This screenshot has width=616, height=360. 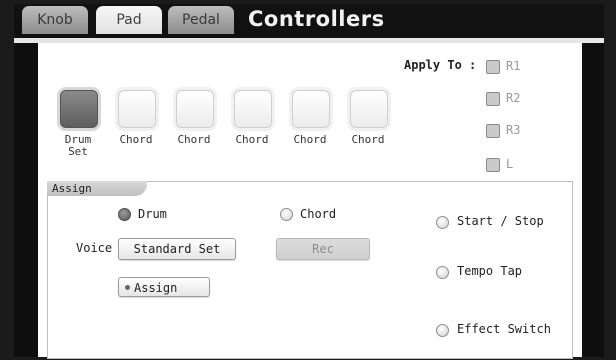 I want to click on pad-1-label: Drum Set, so click(x=78, y=146).